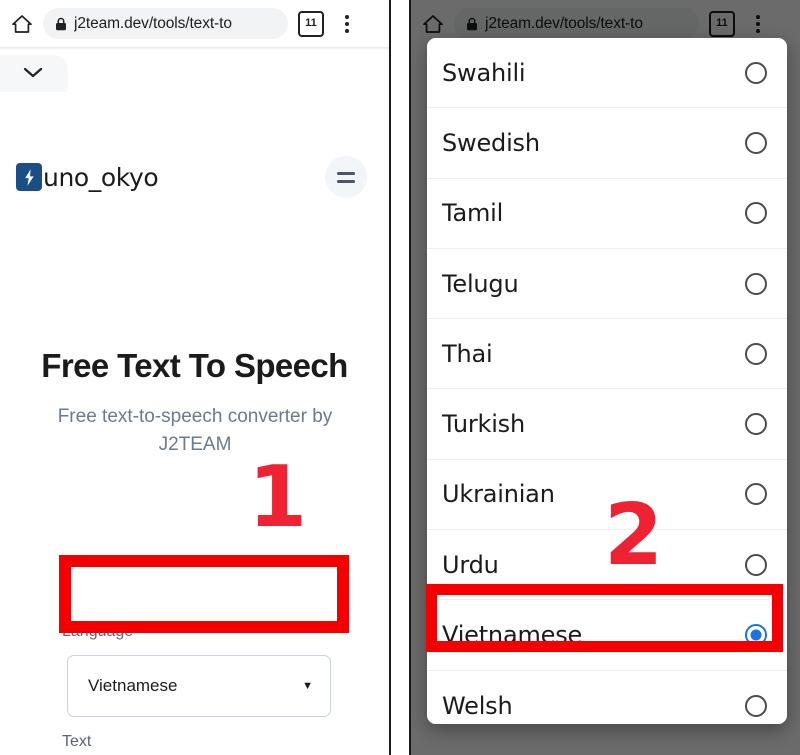 Image resolution: width=800 pixels, height=755 pixels. Describe the element at coordinates (470, 564) in the screenshot. I see `language-option-label: Urdu` at that location.